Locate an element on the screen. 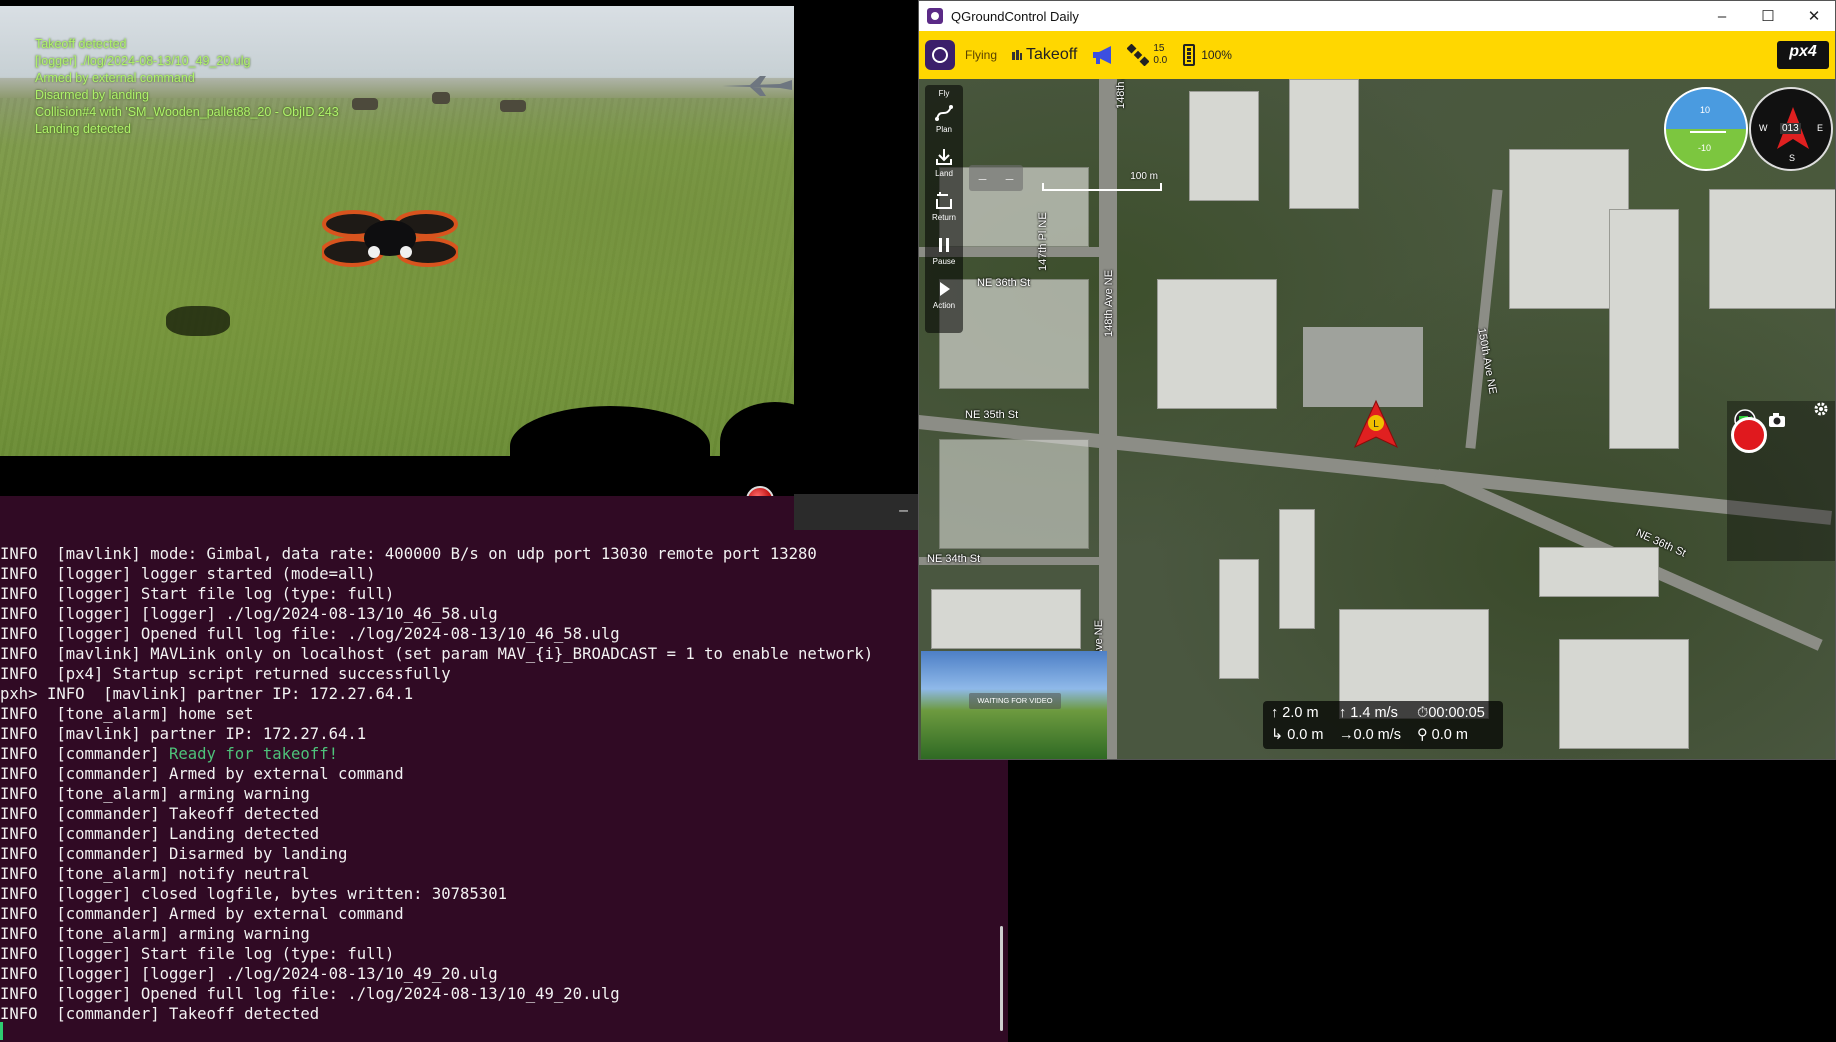 This screenshot has width=1836, height=1042. zoom-in-button: – is located at coordinates (1010, 178).